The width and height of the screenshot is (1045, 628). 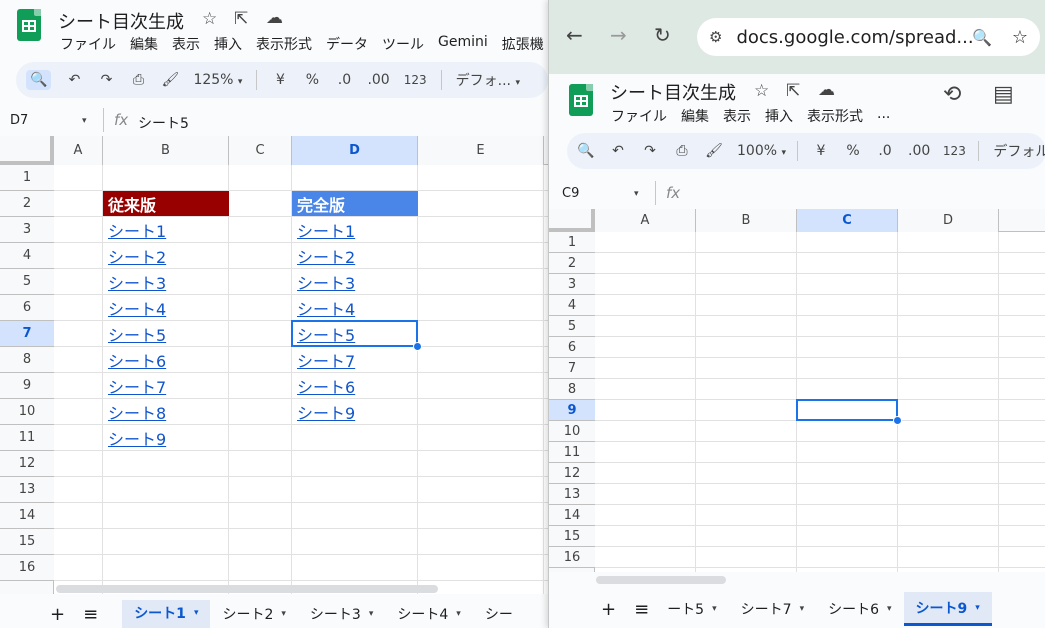 I want to click on selected-cell, so click(x=847, y=410).